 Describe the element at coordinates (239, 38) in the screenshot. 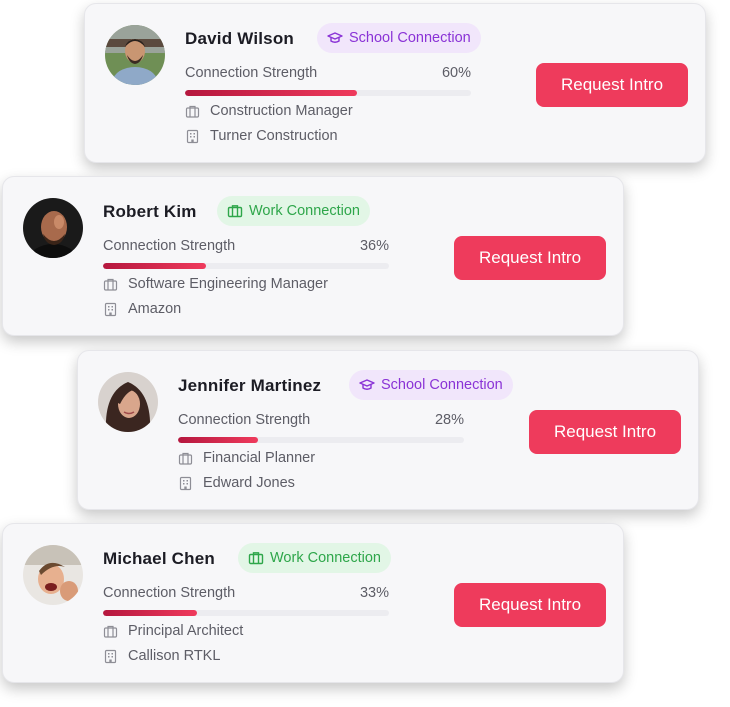

I see `contact-name: David Wilson` at that location.